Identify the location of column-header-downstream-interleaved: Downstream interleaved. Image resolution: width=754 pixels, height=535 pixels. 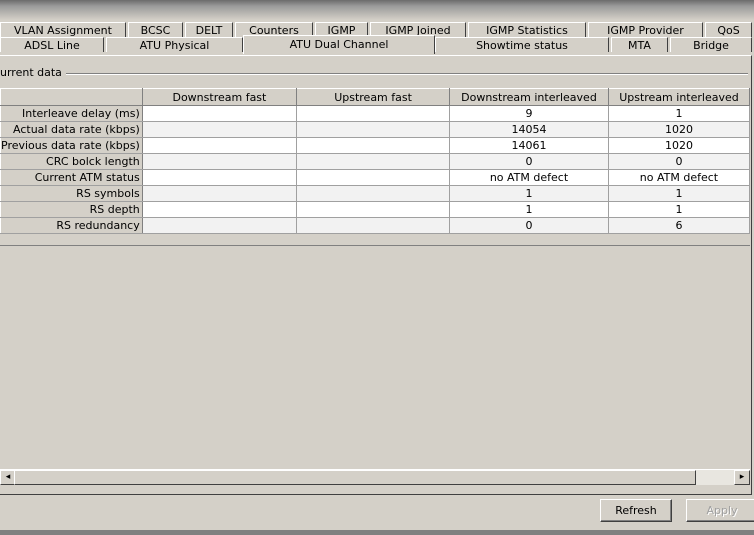
(529, 97).